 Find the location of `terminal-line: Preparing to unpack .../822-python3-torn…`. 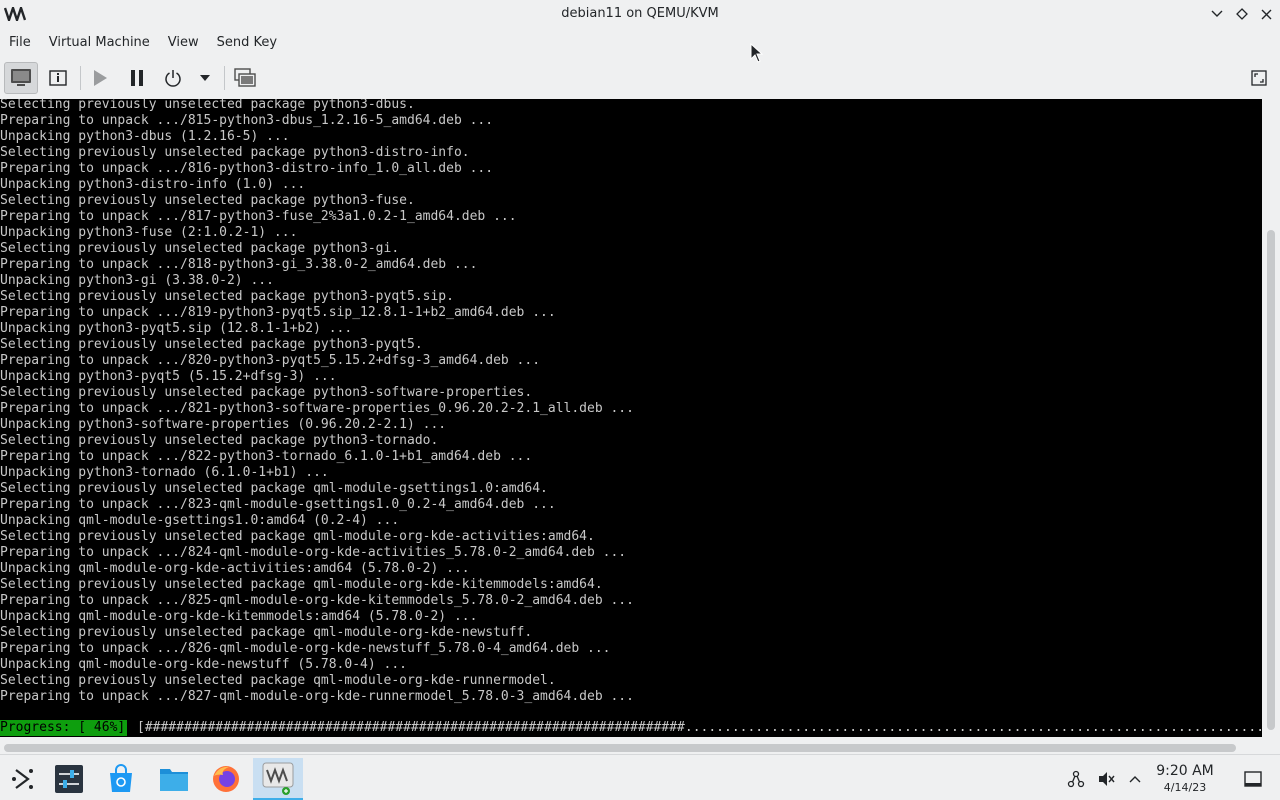

terminal-line: Preparing to unpack .../822-python3-torn… is located at coordinates (266, 456).